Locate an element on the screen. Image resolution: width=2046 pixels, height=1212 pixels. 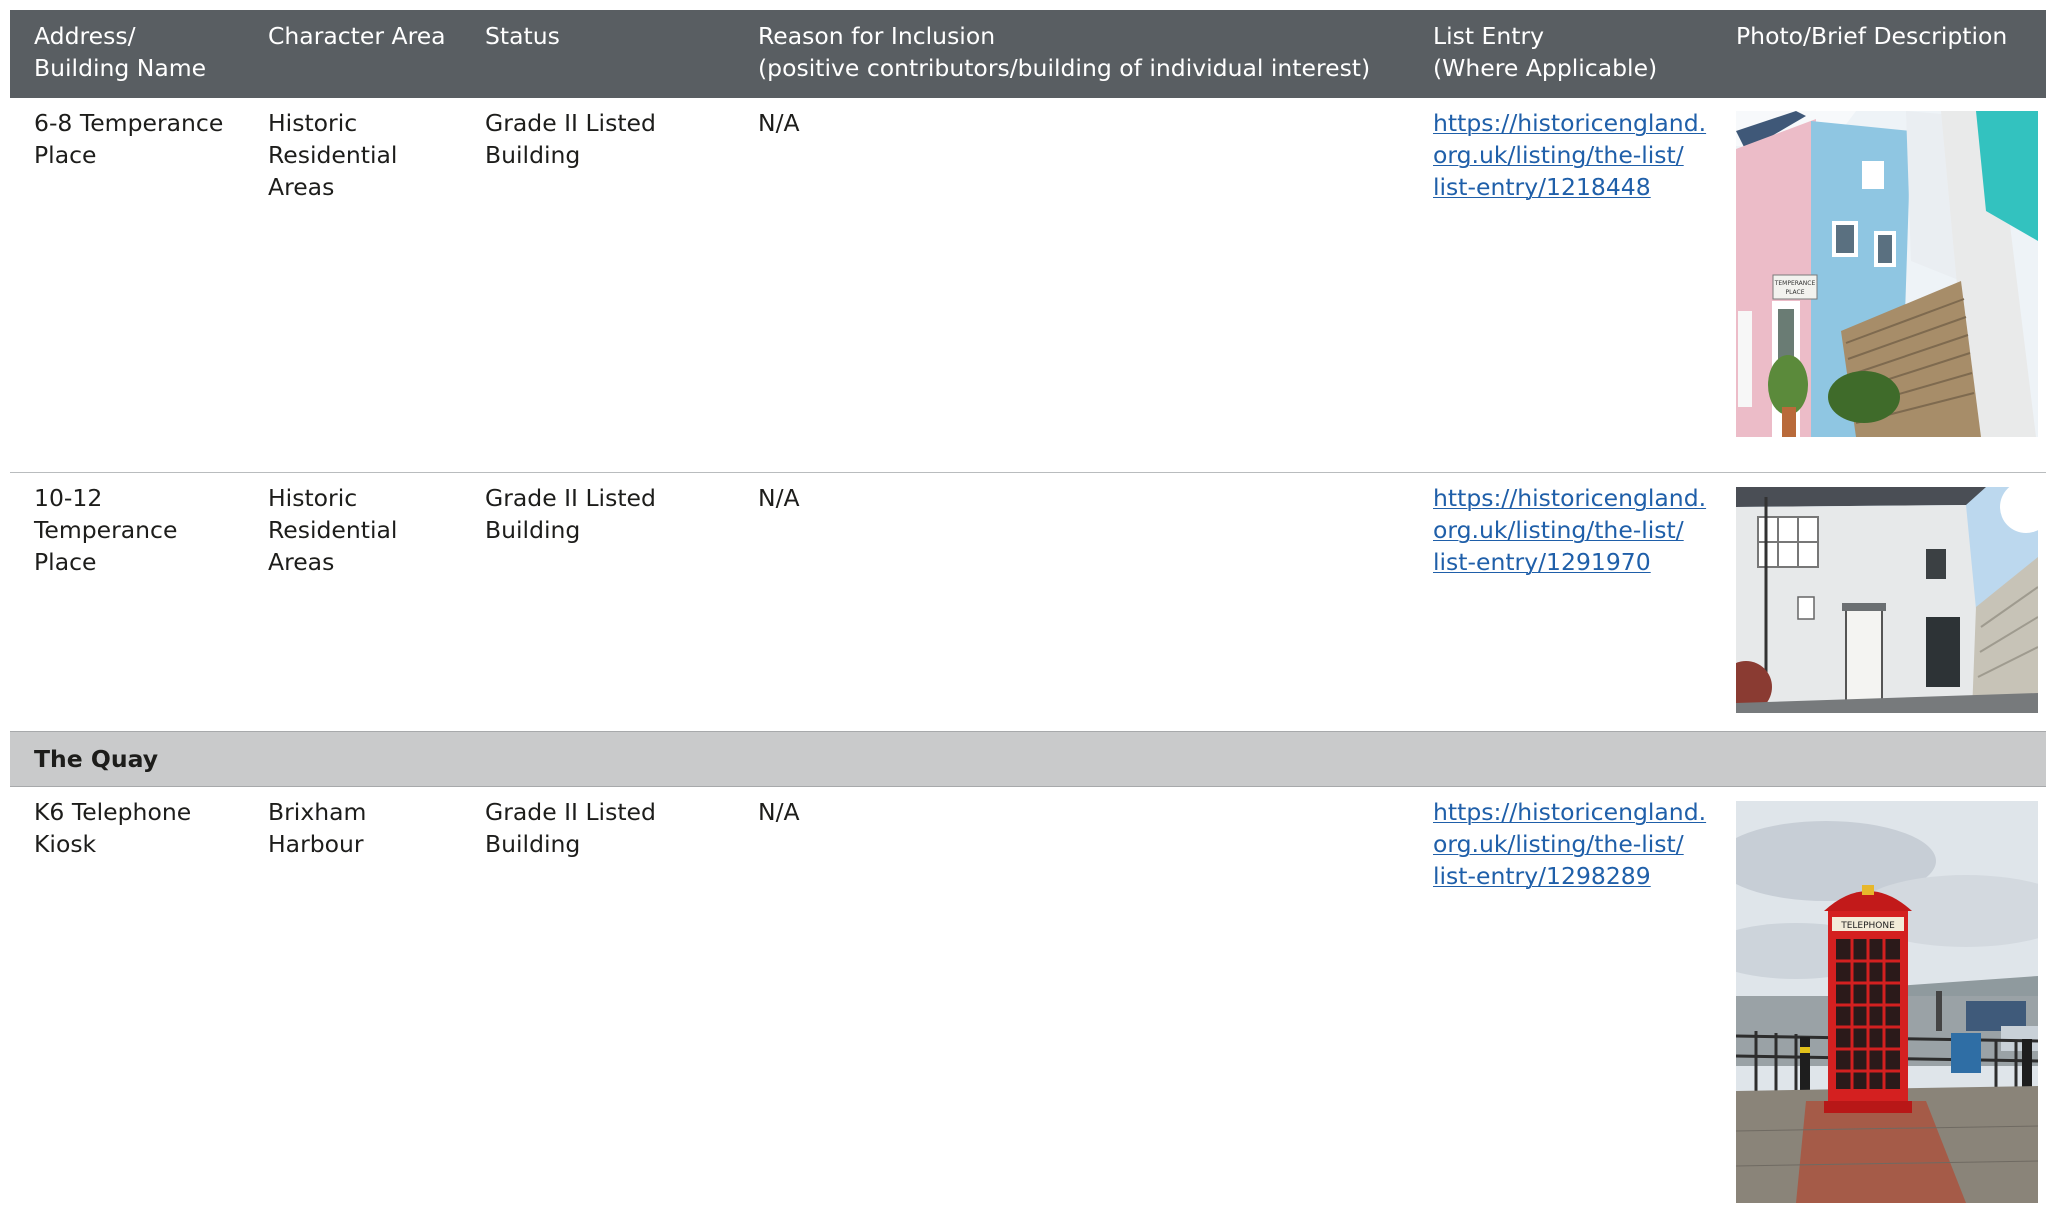
photo-white-cottage is located at coordinates (1887, 600).